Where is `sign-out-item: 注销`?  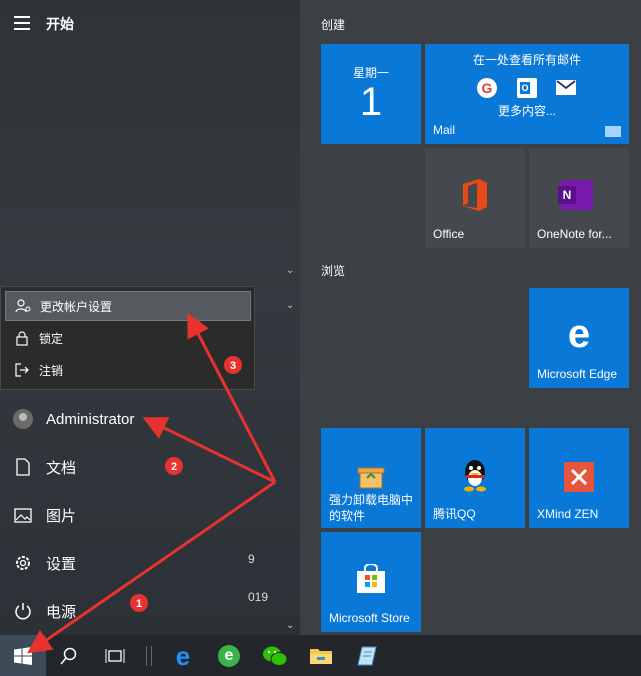 sign-out-item: 注销 is located at coordinates (128, 370).